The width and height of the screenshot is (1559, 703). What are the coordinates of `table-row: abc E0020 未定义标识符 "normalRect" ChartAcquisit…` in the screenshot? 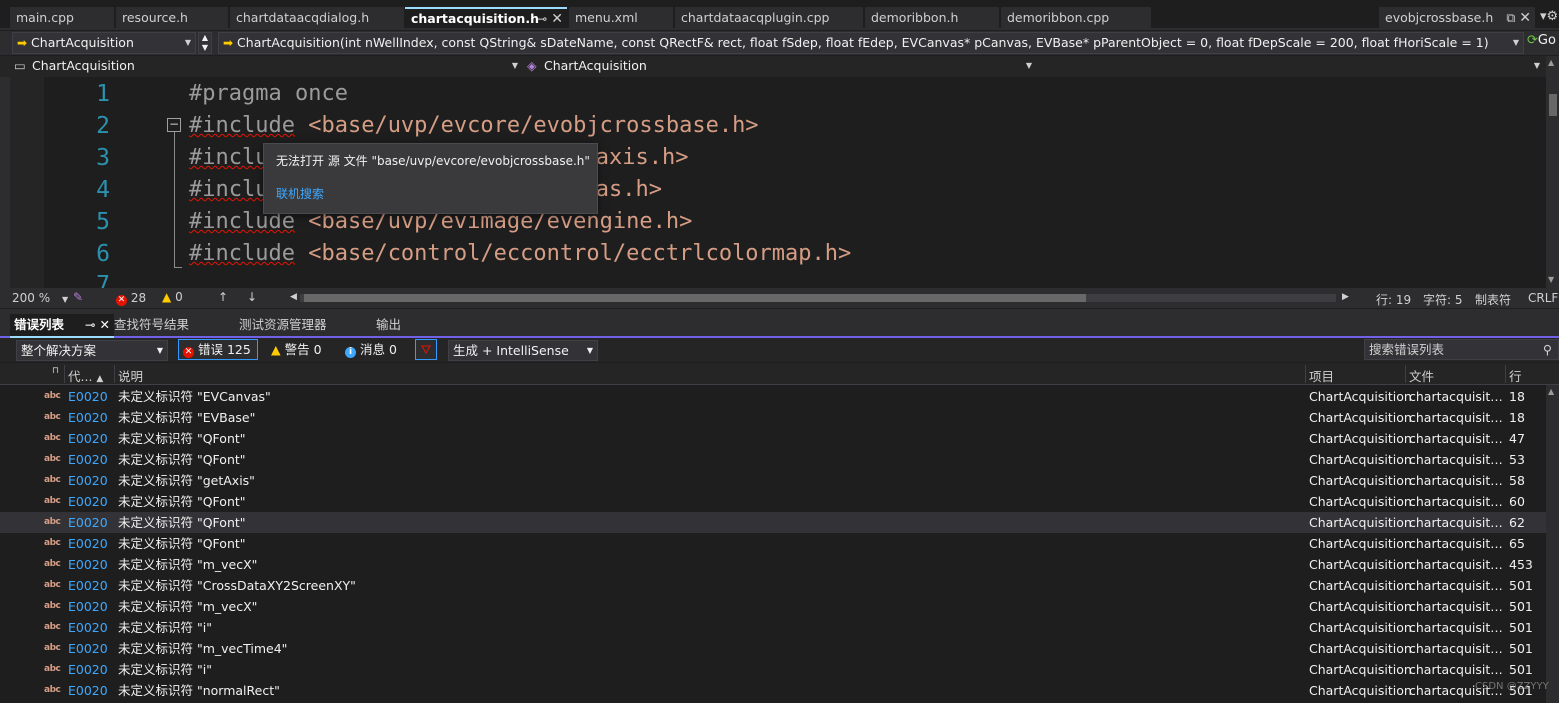 It's located at (773, 690).